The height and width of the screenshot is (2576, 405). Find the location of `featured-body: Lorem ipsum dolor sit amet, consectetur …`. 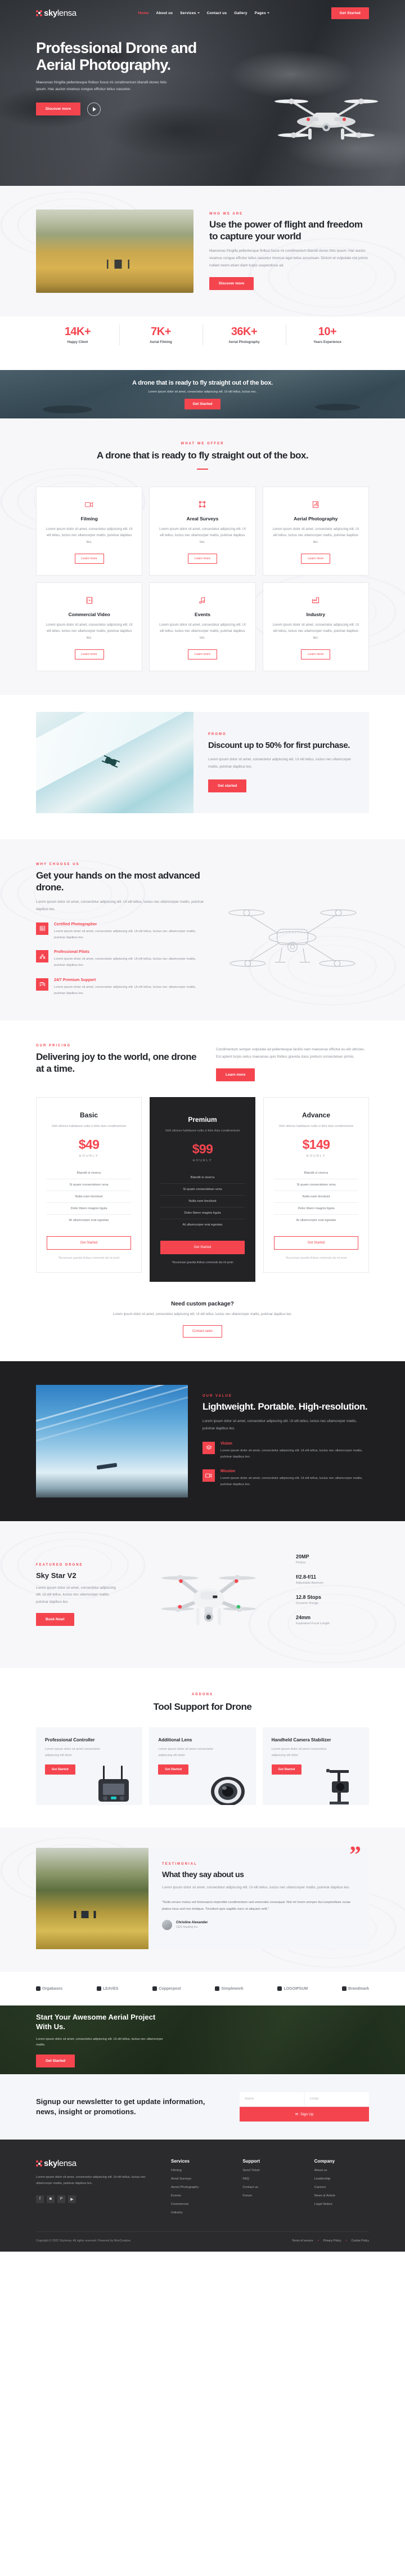

featured-body: Lorem ipsum dolor sit amet, consectetur … is located at coordinates (76, 1594).